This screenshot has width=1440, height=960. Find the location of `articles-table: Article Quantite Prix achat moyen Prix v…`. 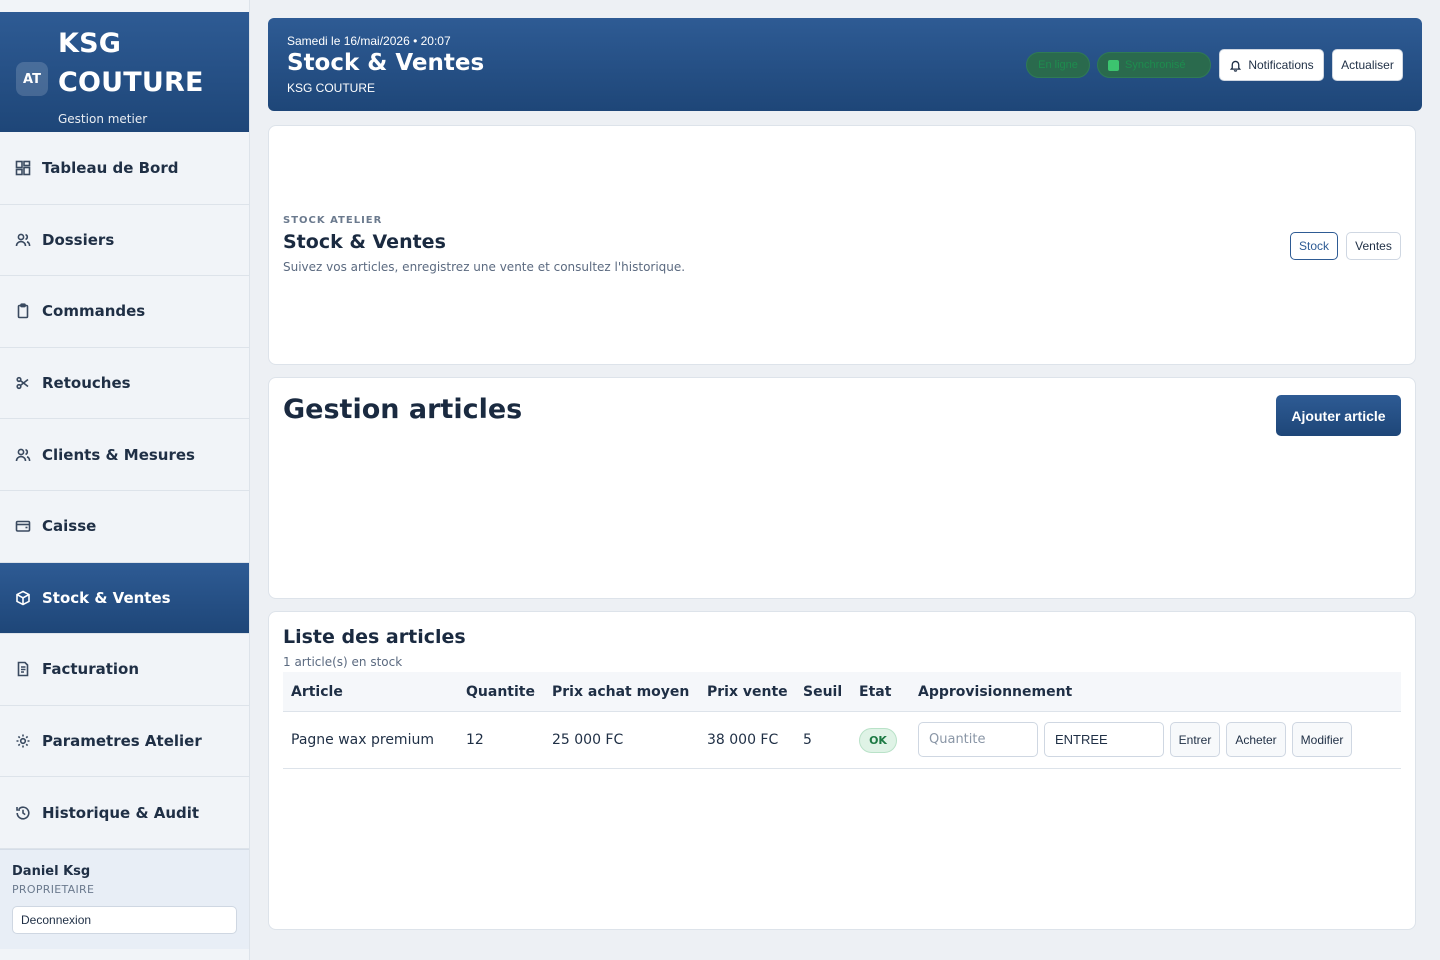

articles-table: Article Quantite Prix achat moyen Prix v… is located at coordinates (842, 720).